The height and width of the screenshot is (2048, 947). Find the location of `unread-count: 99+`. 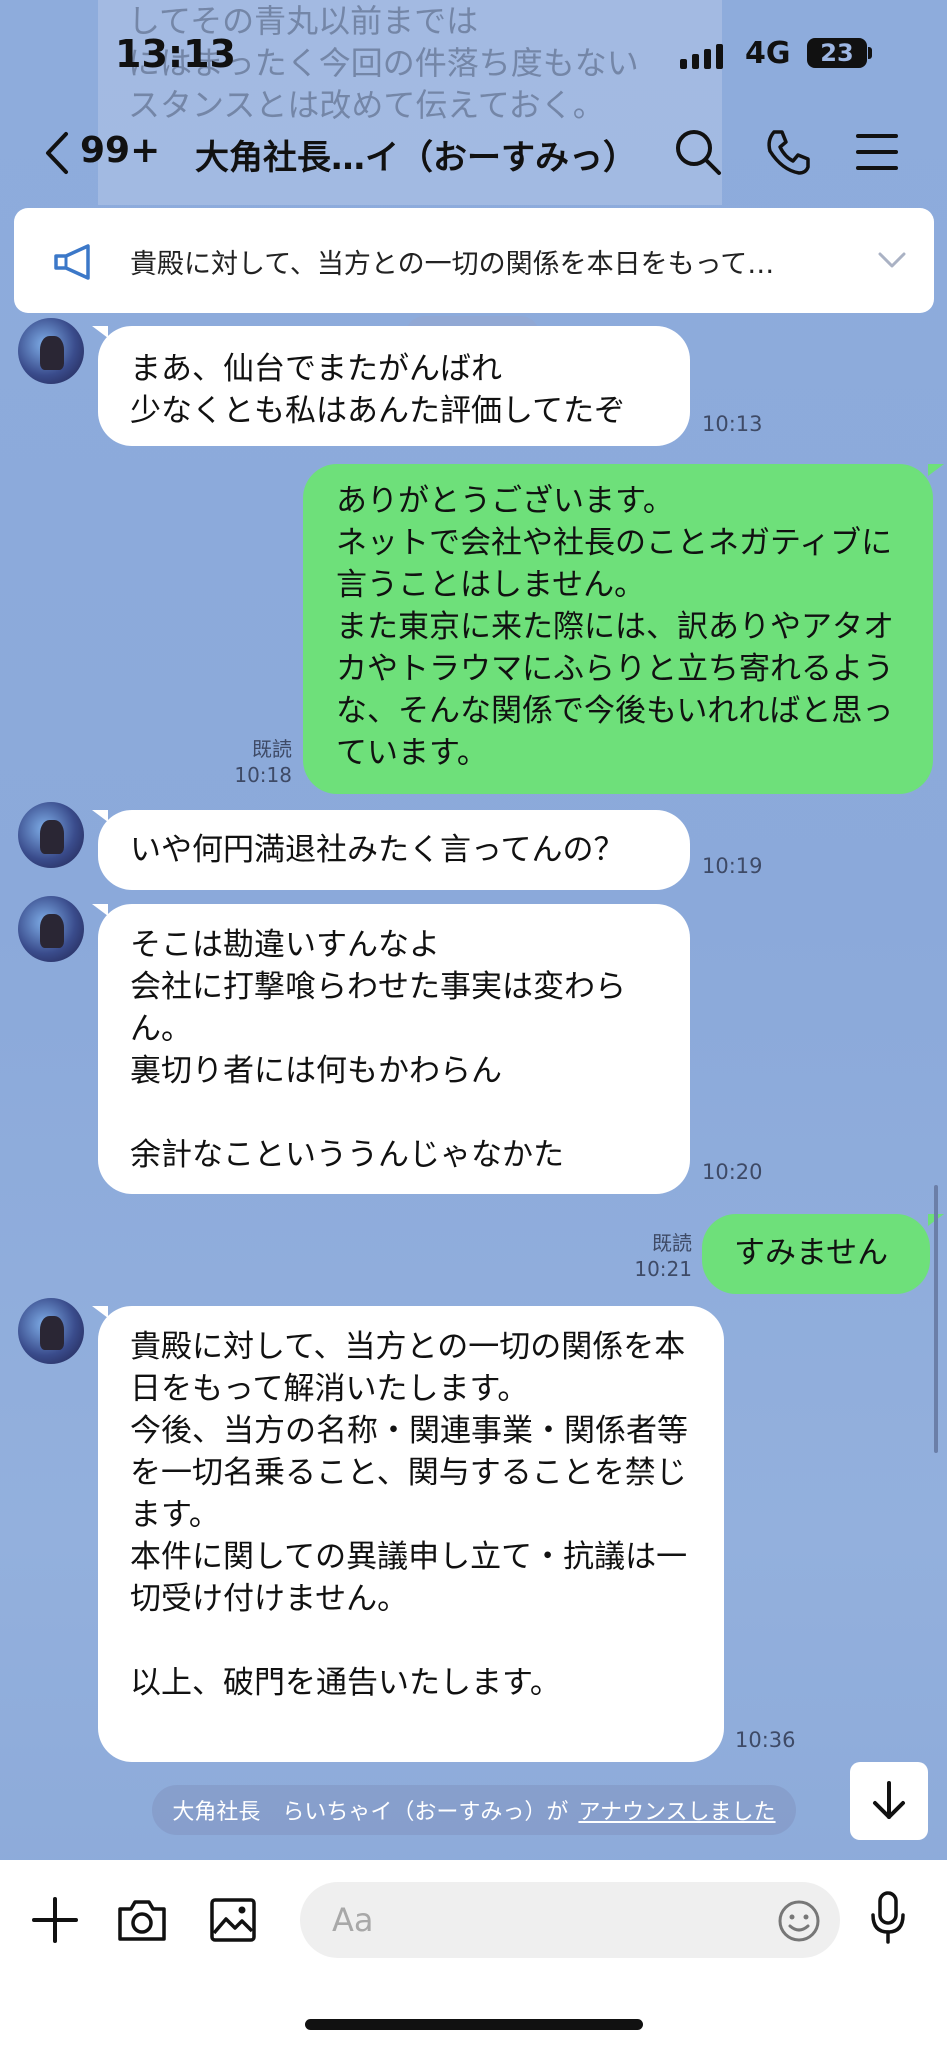

unread-count: 99+ is located at coordinates (120, 150).